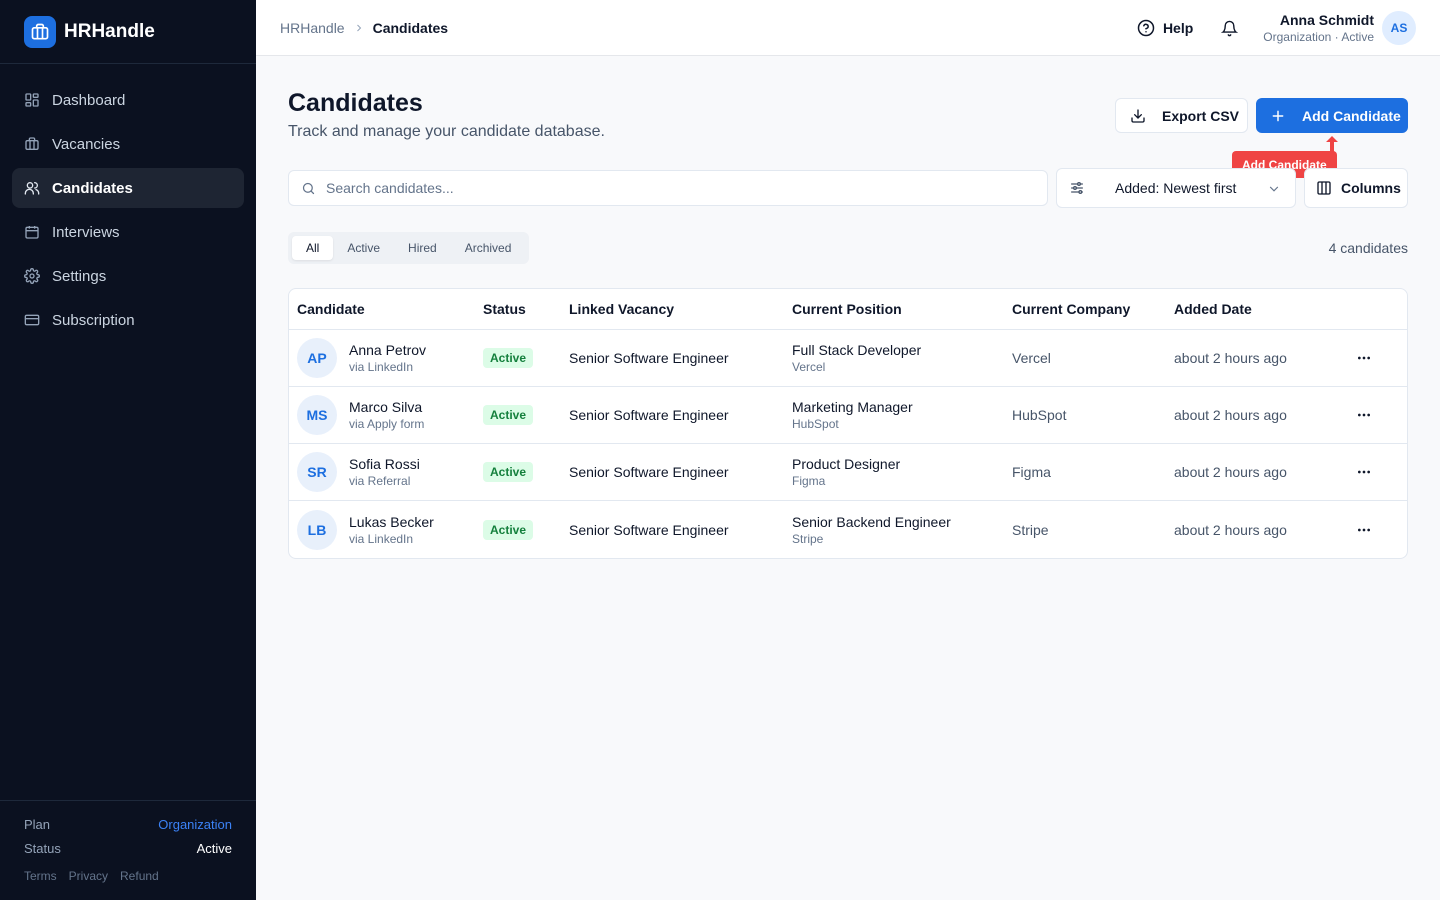 The width and height of the screenshot is (1440, 900). Describe the element at coordinates (1318, 37) in the screenshot. I see `user-org-status: Organization · Active` at that location.